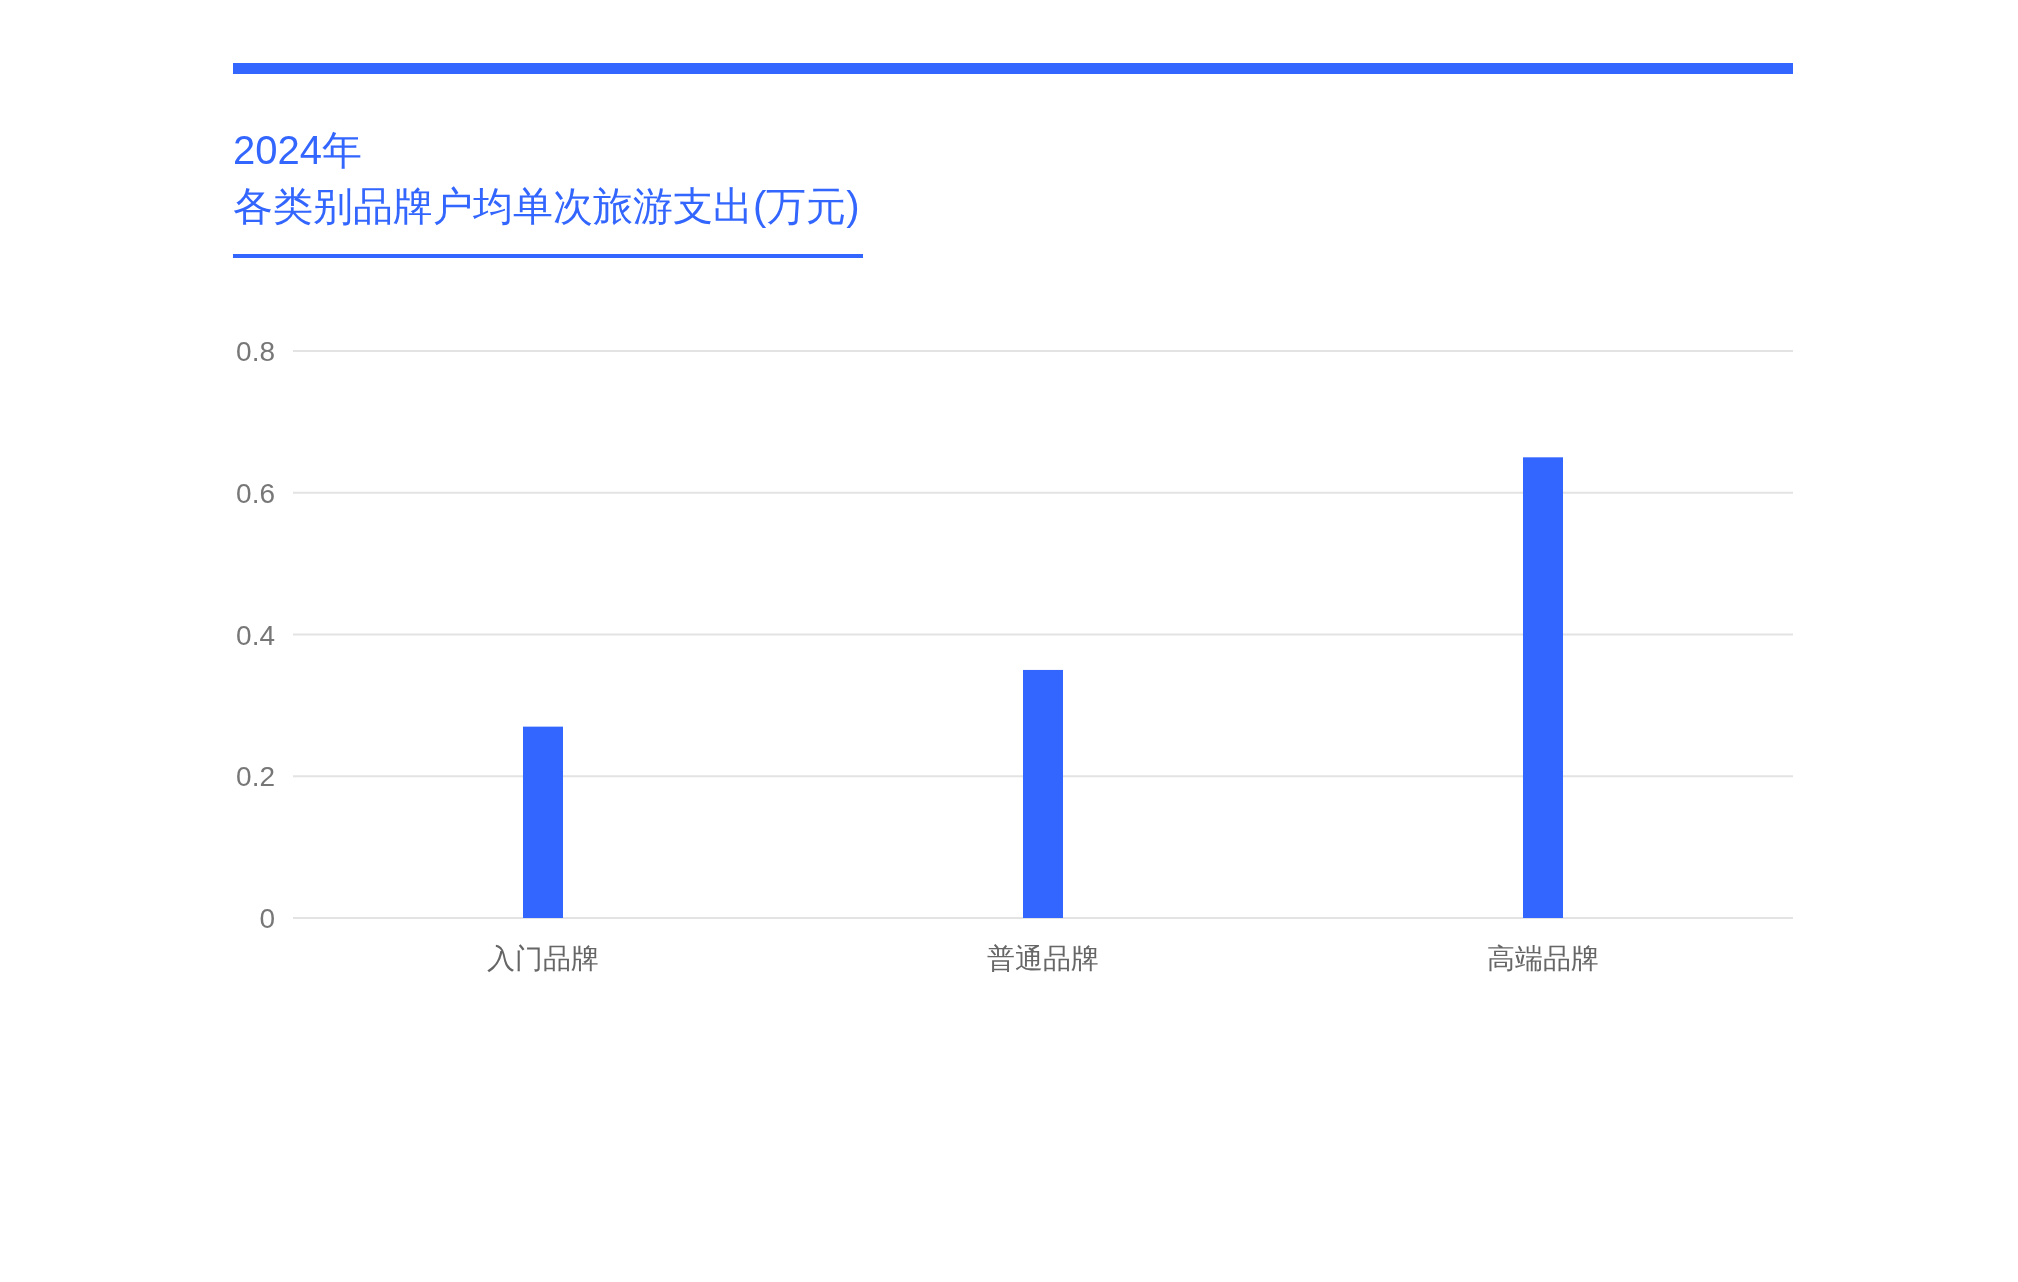 Image resolution: width=2018 pixels, height=1282 pixels. I want to click on y-tick-label: 0.8, so click(255, 351).